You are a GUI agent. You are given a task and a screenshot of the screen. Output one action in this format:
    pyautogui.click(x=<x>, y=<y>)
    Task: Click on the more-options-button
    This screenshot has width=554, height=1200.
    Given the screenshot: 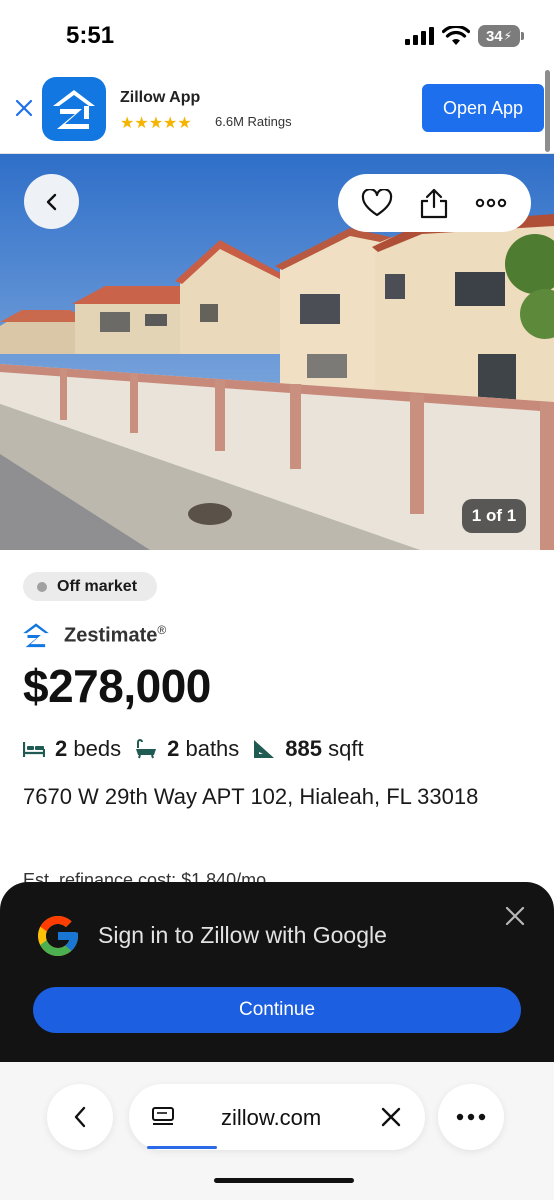 What is the action you would take?
    pyautogui.click(x=491, y=203)
    